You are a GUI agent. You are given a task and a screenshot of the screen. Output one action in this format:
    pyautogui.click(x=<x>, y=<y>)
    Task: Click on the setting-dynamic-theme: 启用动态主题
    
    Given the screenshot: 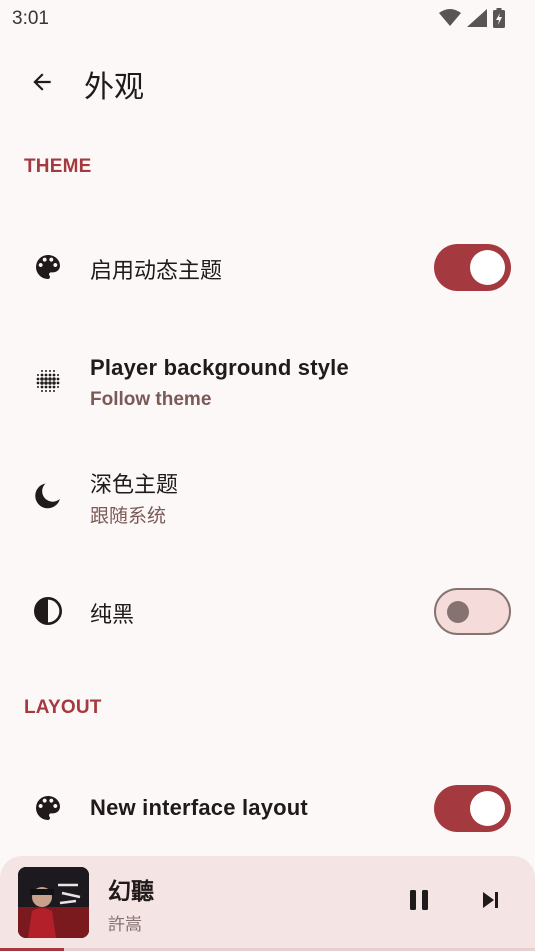 What is the action you would take?
    pyautogui.click(x=267, y=268)
    